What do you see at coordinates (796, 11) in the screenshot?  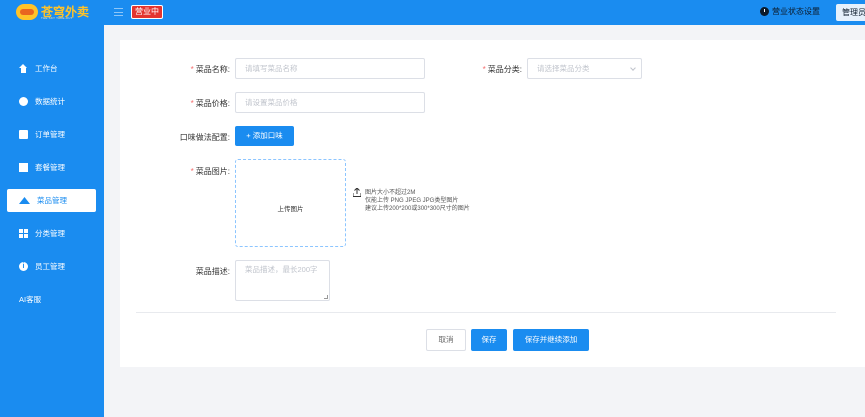 I see `status-settings-label: 营业状态设置` at bounding box center [796, 11].